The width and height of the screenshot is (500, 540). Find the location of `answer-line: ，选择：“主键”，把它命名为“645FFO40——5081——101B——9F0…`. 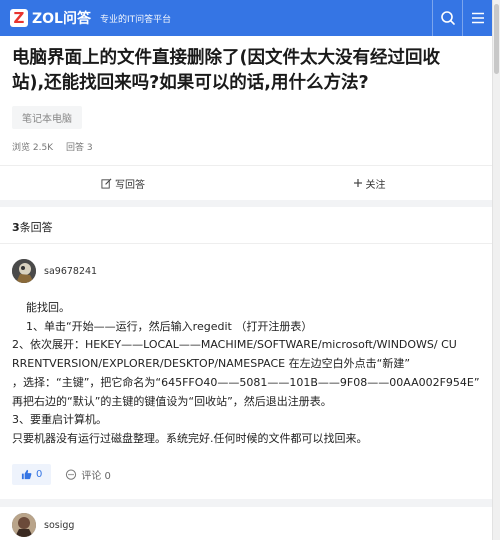

answer-line: ，选择：“主键”，把它命名为“645FFO40——5081——101B——9F0… is located at coordinates (246, 382).